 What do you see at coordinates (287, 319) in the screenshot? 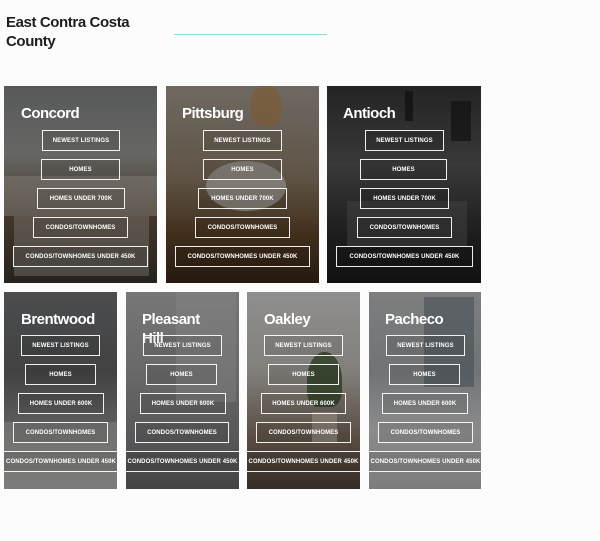
I see `card-title: Oakley` at bounding box center [287, 319].